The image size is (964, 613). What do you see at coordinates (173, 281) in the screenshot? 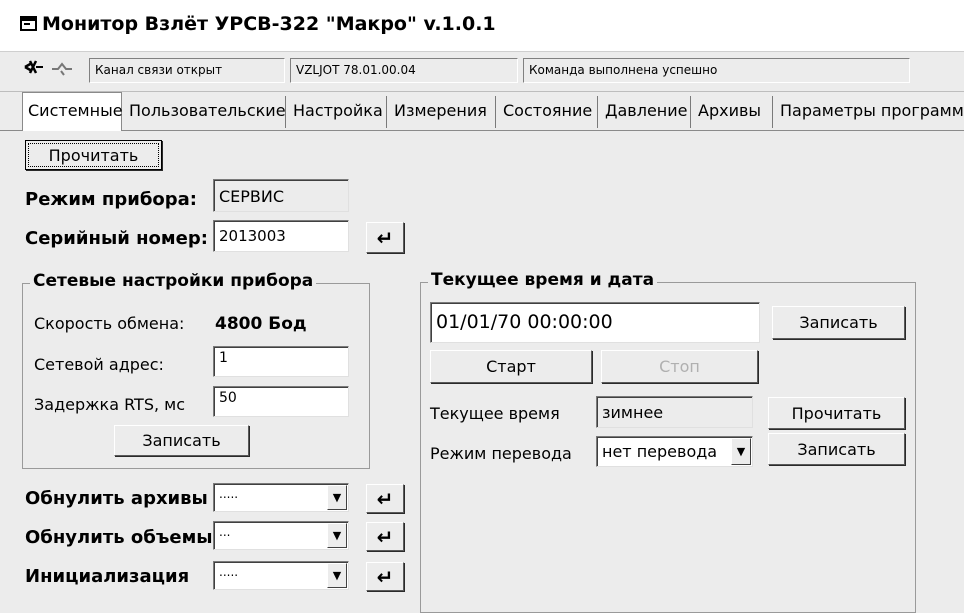
I see `network-settings-title: Сетевые настройки прибора` at bounding box center [173, 281].